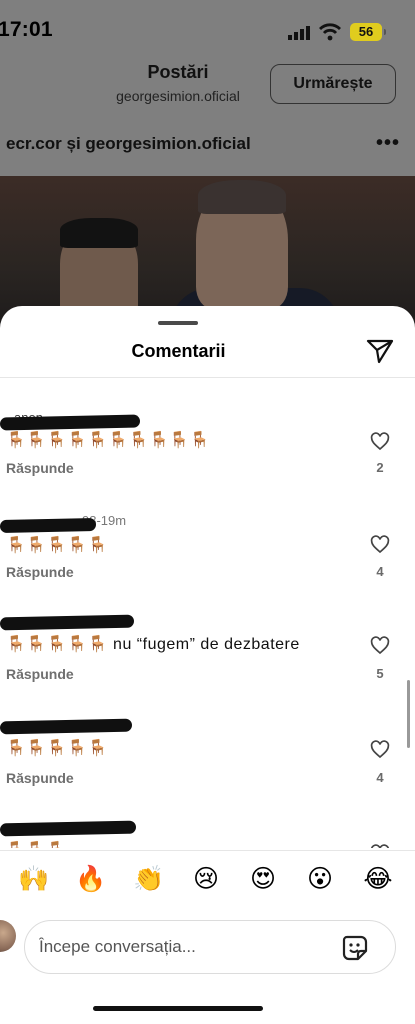  What do you see at coordinates (380, 467) in the screenshot?
I see `like-count: 2` at bounding box center [380, 467].